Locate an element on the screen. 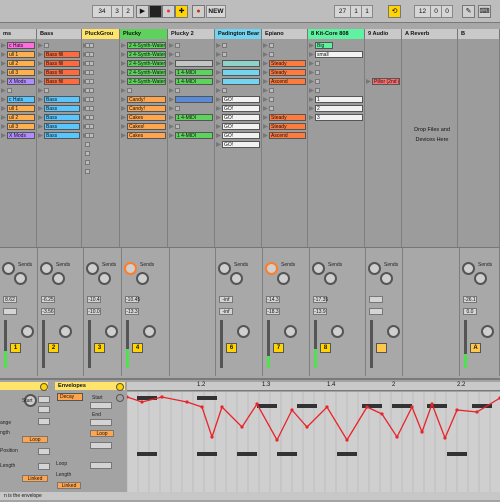  clip-slot: Candy! is located at coordinates (146, 108).